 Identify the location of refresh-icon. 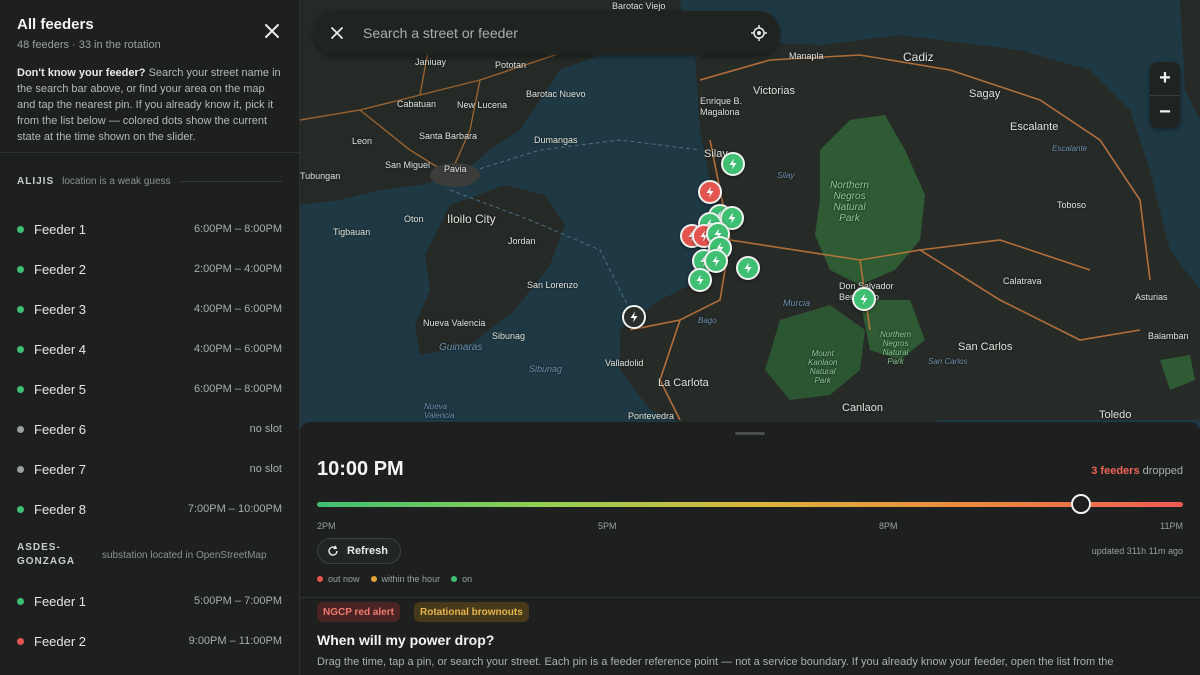
(333, 550).